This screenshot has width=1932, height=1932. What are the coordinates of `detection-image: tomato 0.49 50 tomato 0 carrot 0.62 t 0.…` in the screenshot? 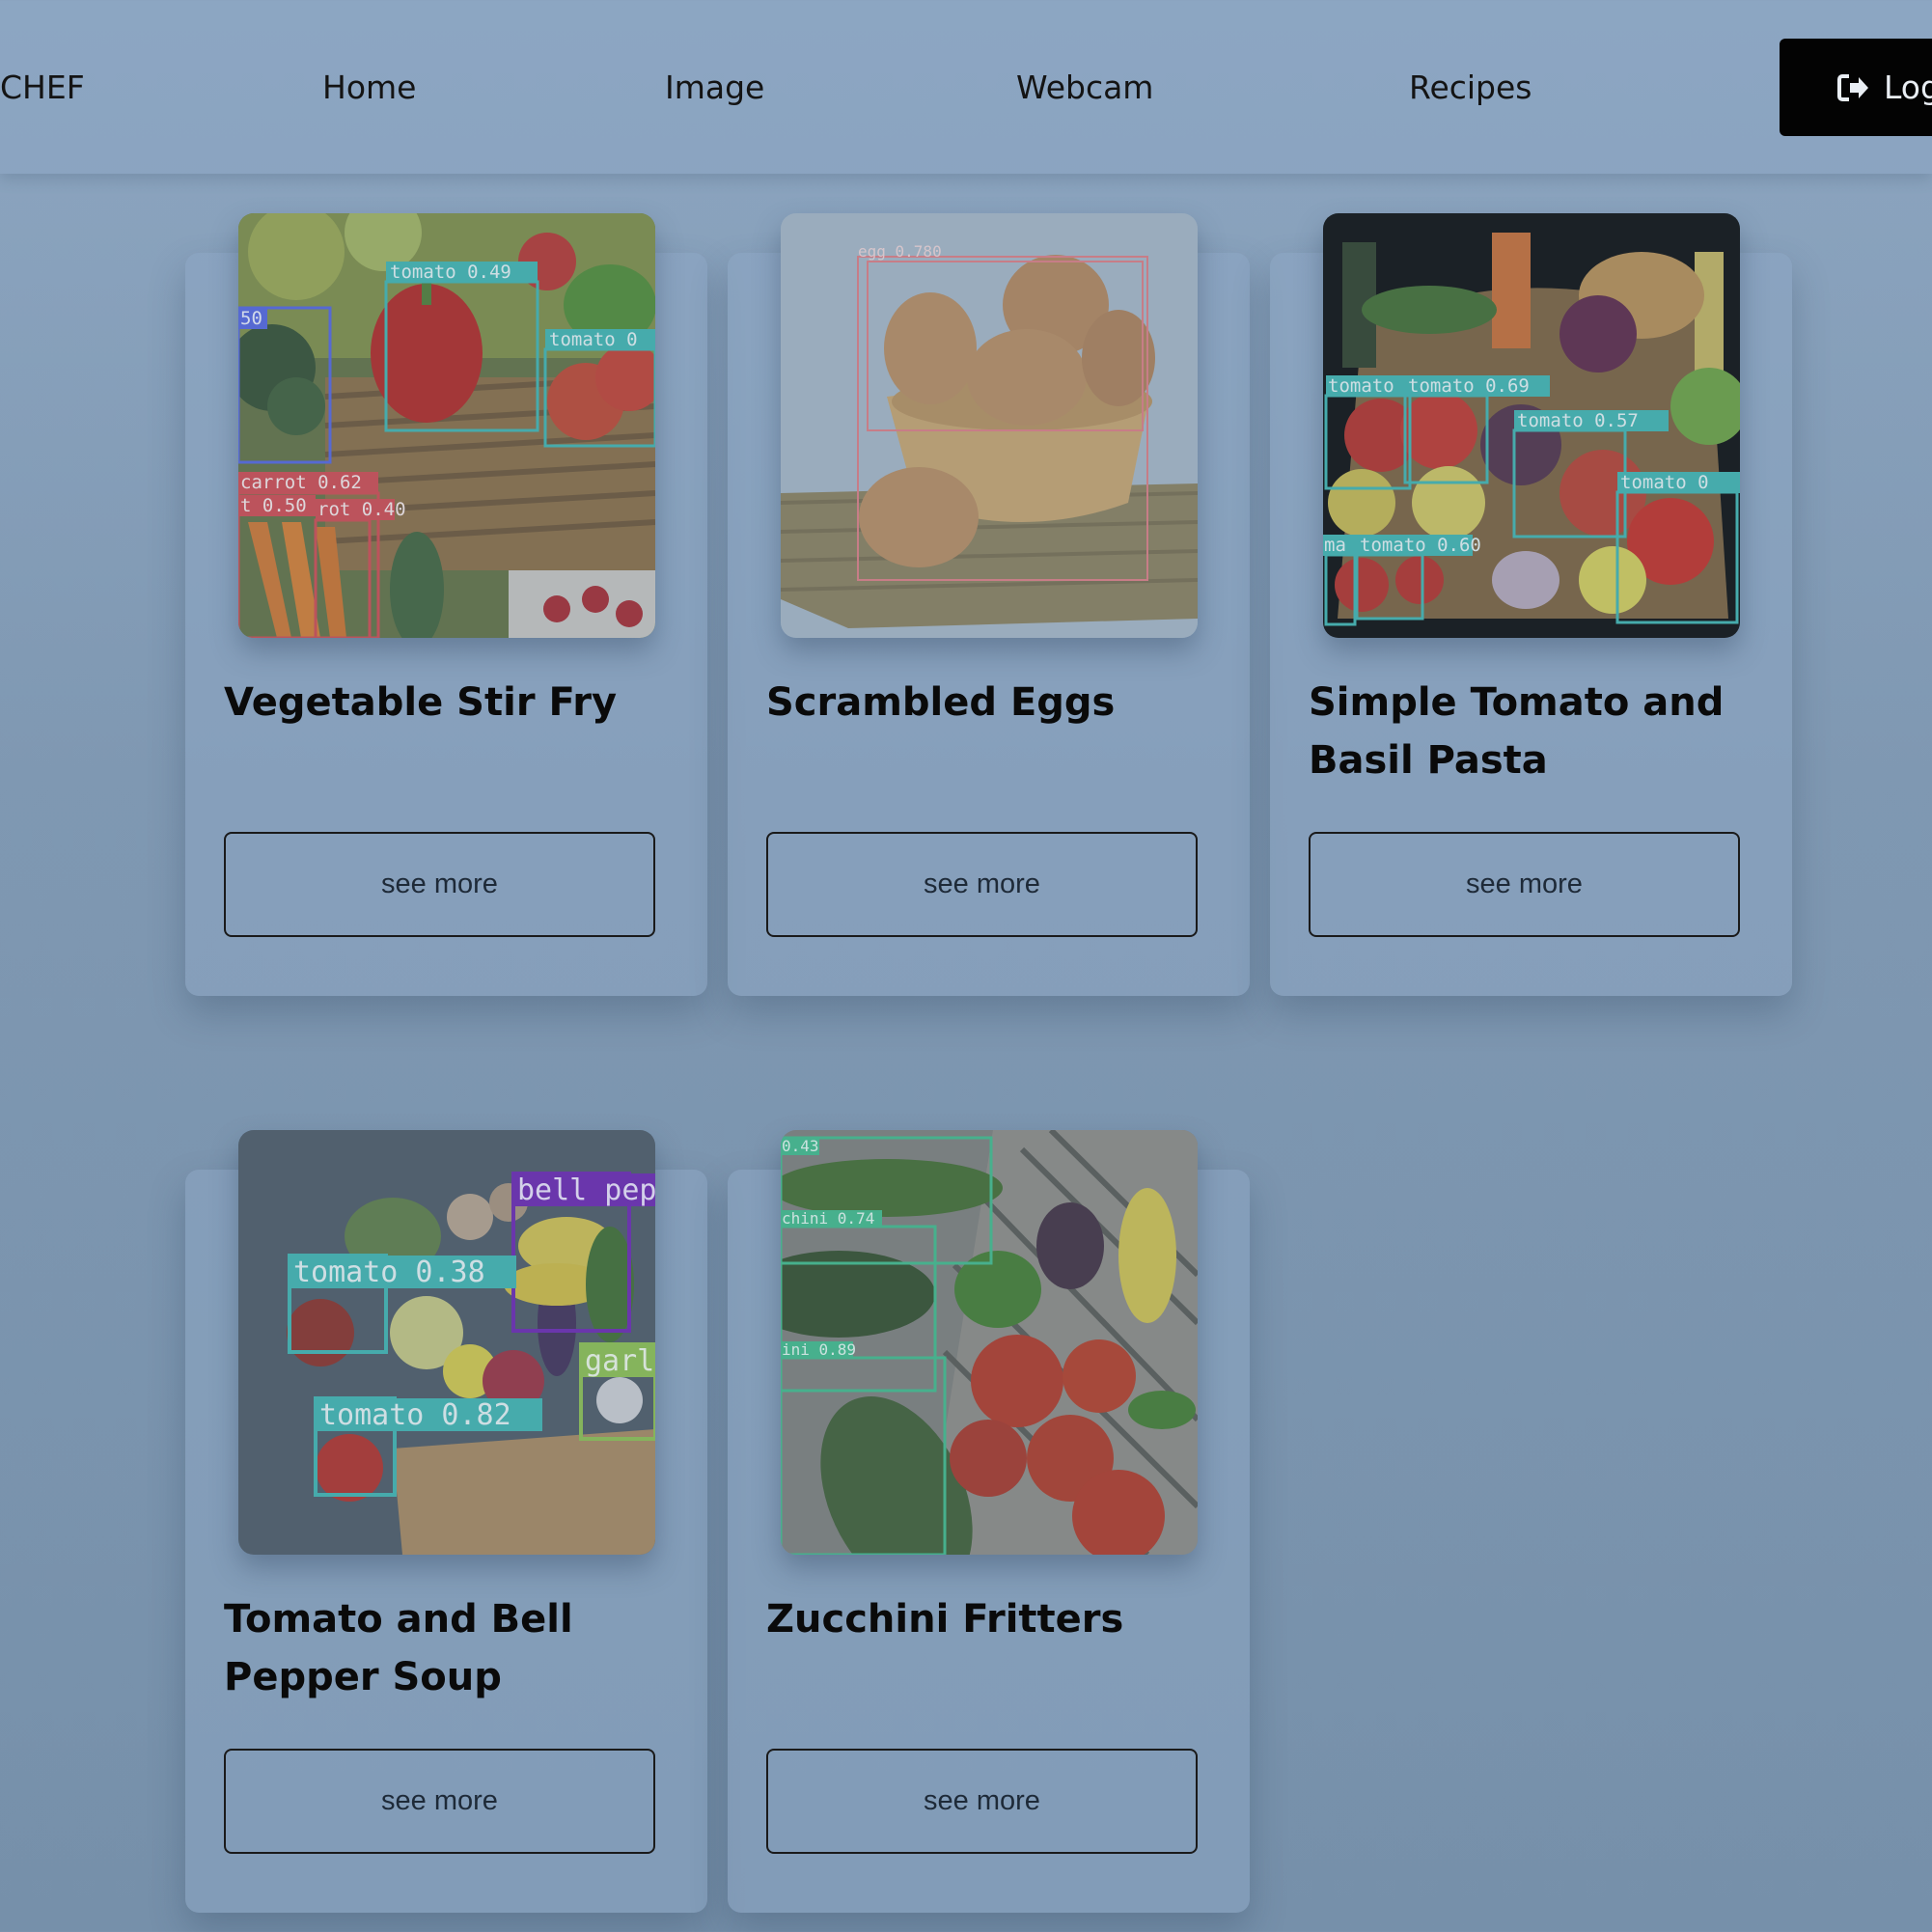 It's located at (446, 425).